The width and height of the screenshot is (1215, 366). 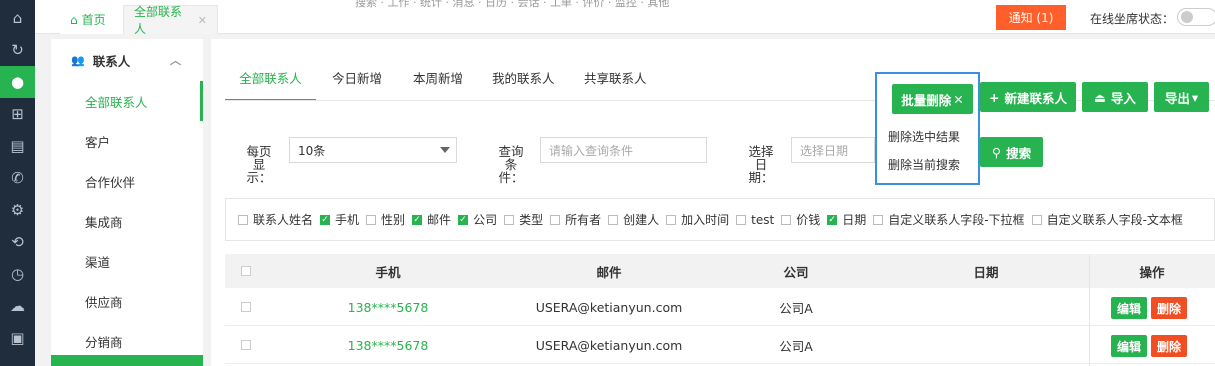 What do you see at coordinates (127, 261) in the screenshot?
I see `sidebar-item-channels: 渠道` at bounding box center [127, 261].